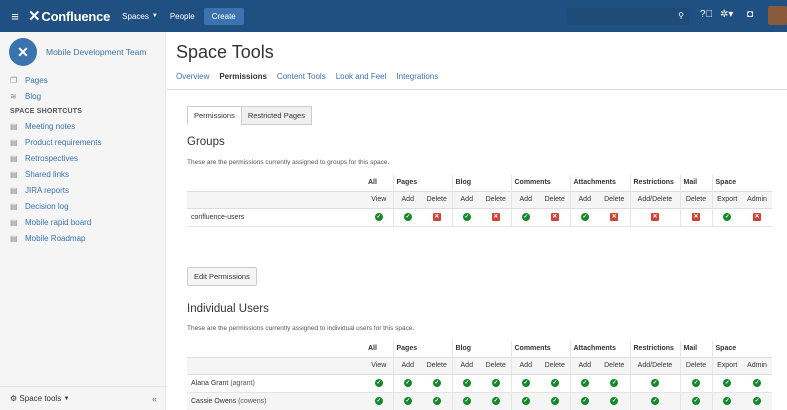 The image size is (787, 410). What do you see at coordinates (182, 16) in the screenshot?
I see `people-link: People` at bounding box center [182, 16].